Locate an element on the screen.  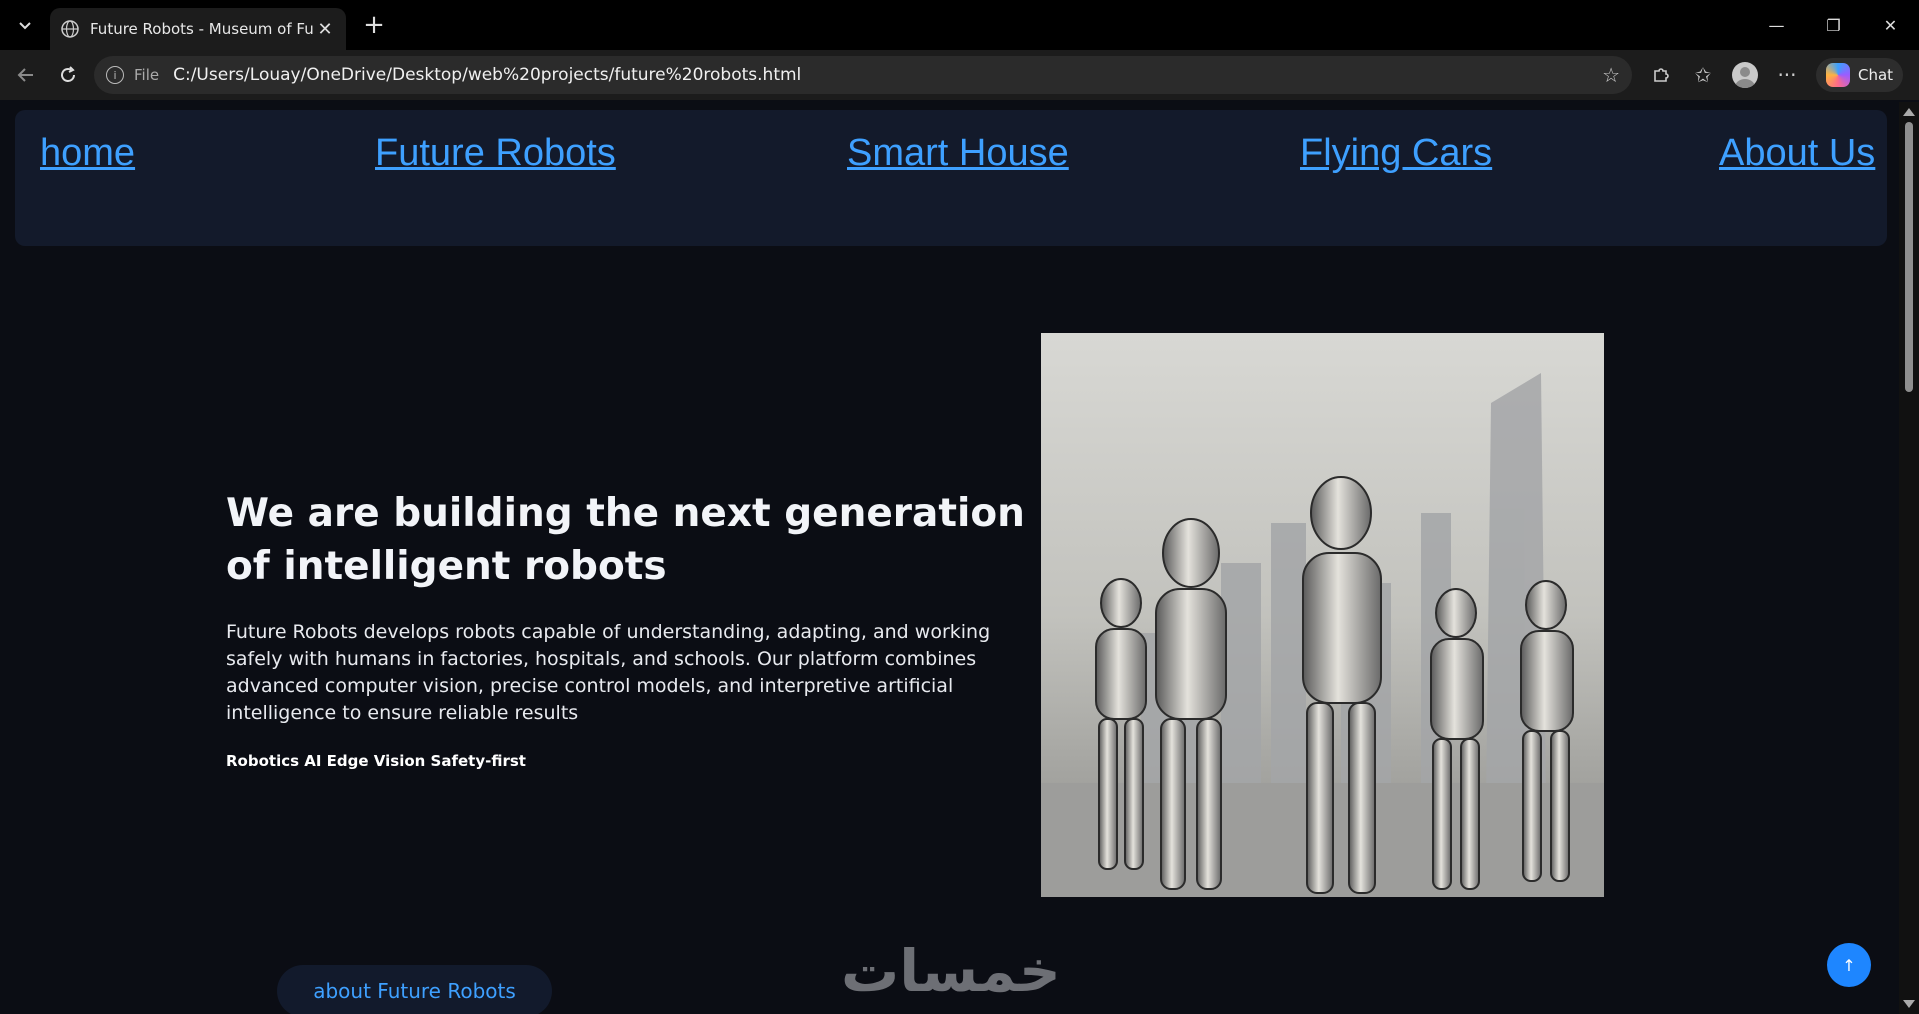
reload-icon is located at coordinates (68, 75).